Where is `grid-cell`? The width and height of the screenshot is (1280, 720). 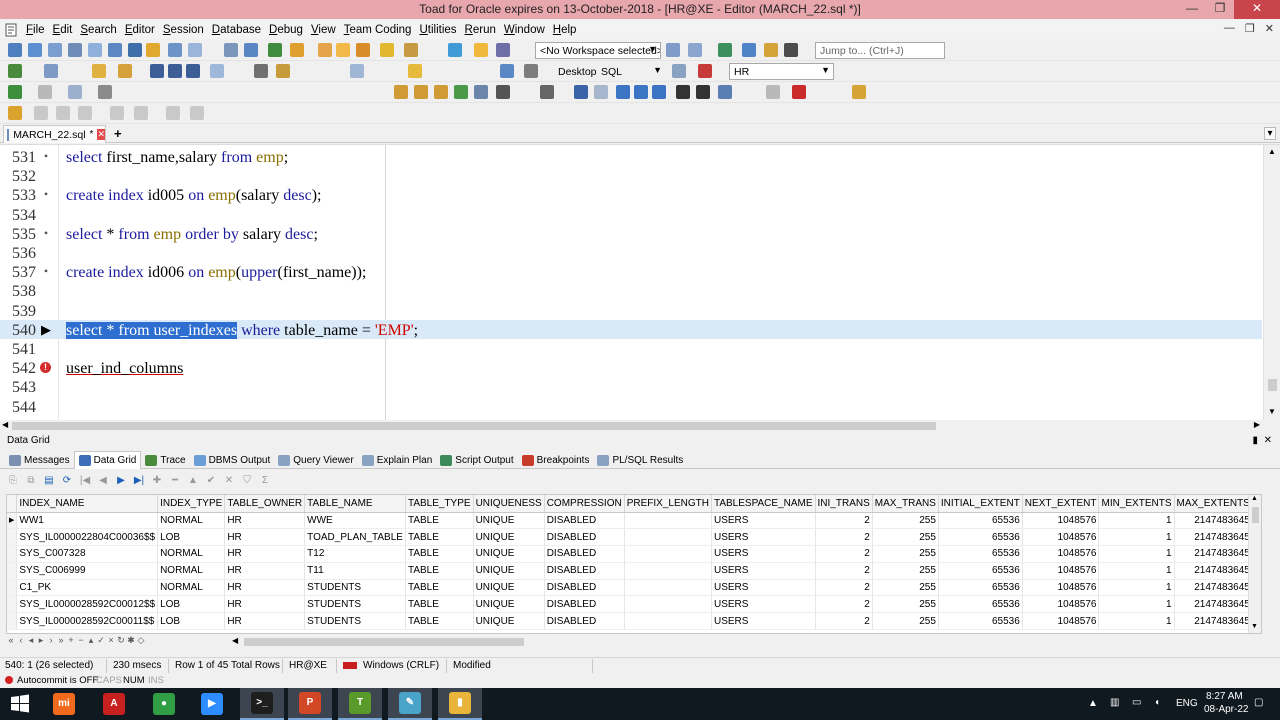 grid-cell is located at coordinates (668, 588).